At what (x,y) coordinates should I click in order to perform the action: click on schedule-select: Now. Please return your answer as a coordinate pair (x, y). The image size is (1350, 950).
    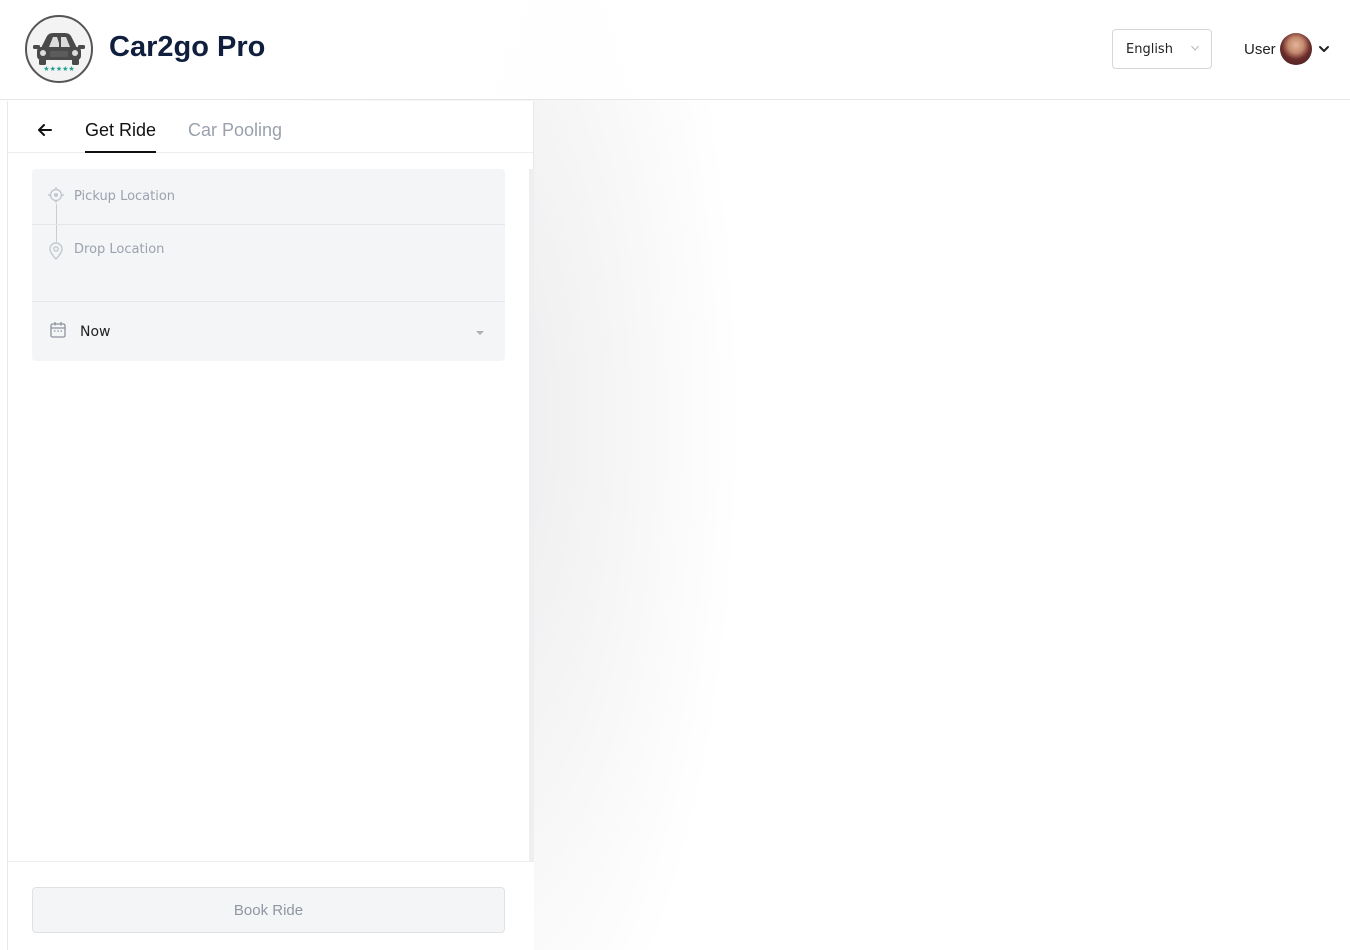
    Looking at the image, I should click on (268, 332).